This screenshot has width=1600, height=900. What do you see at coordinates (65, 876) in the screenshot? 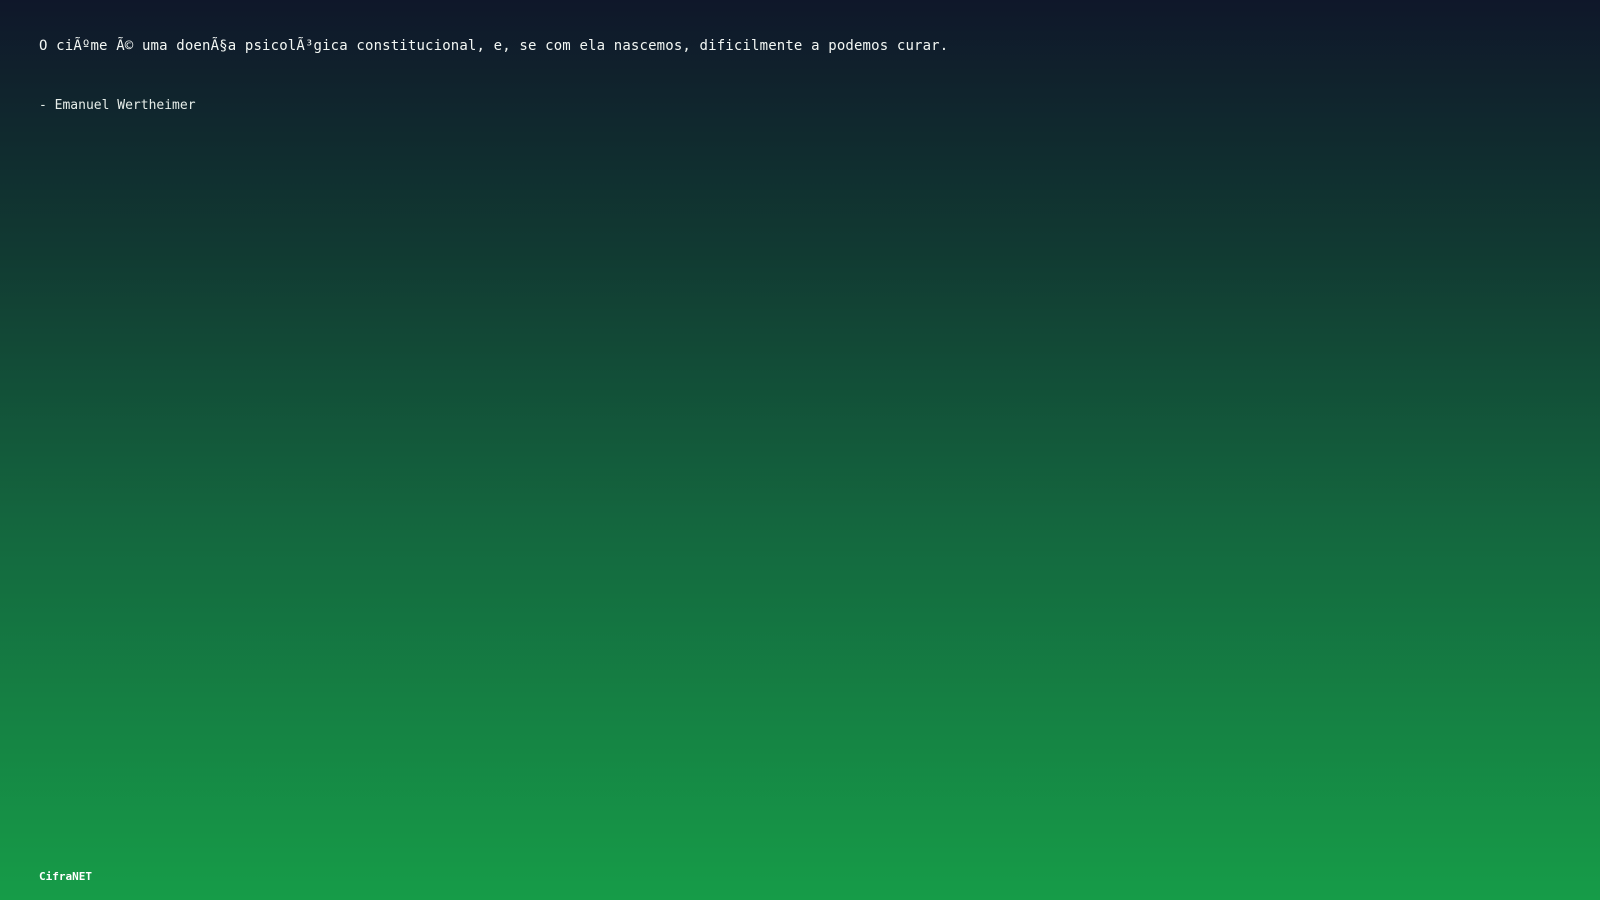
I see `brand-label: CifraNET` at bounding box center [65, 876].